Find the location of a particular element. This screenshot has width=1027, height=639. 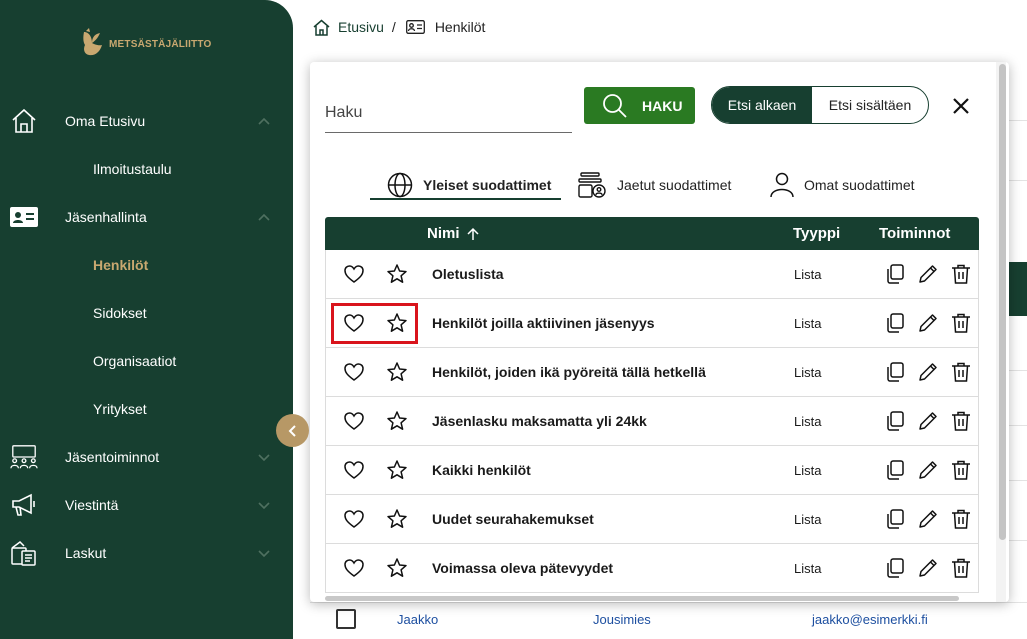

table-row: Henkilöt joilla aktiivinen jäsenyys Lista is located at coordinates (652, 323).